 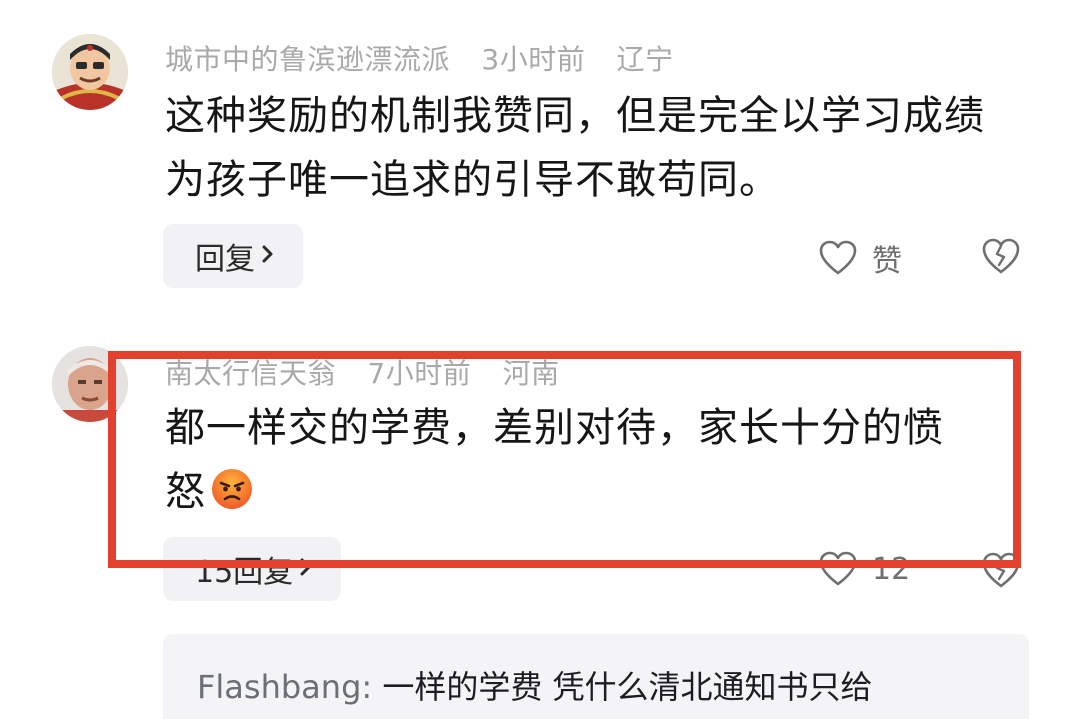 I want to click on sub-reply-text: Flashbang: 一样的学费 凭什么清北通知书只给, so click(x=535, y=685).